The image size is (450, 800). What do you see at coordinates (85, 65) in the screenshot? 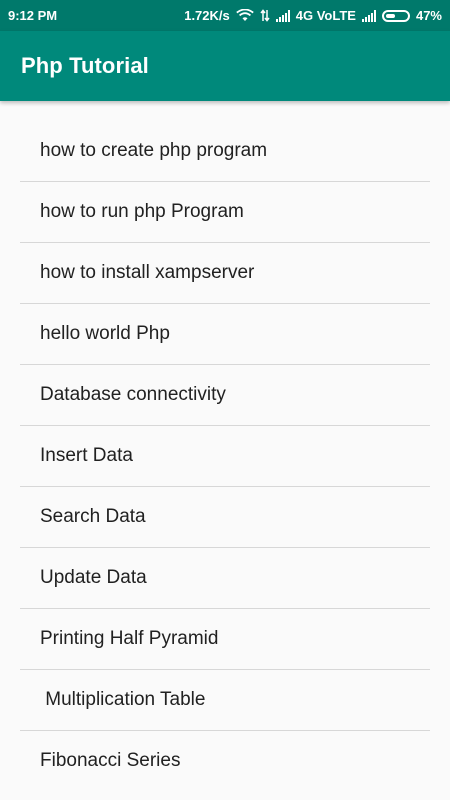
I see `page-title: Php Tutorial` at bounding box center [85, 65].